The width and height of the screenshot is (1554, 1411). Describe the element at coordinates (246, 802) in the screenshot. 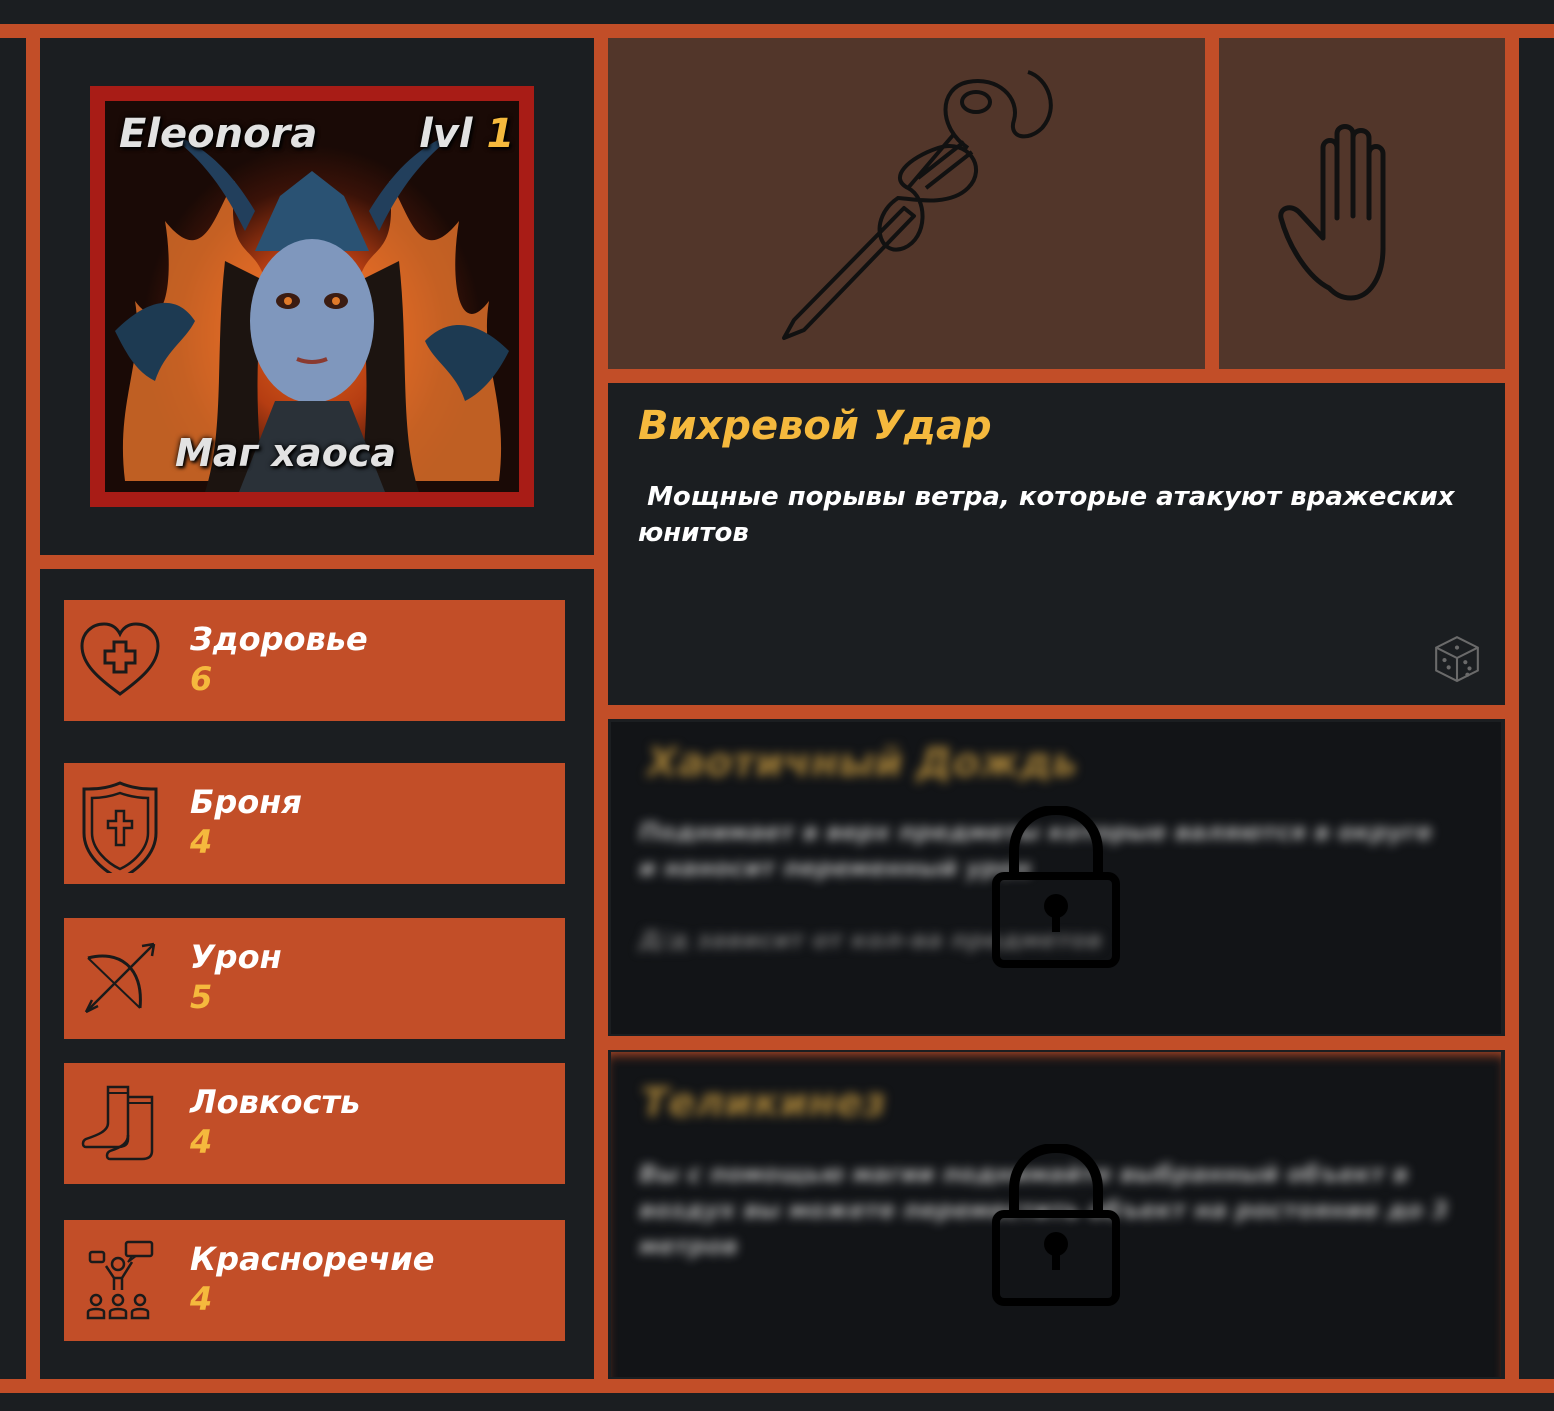

I see `stat-label: Броня` at that location.